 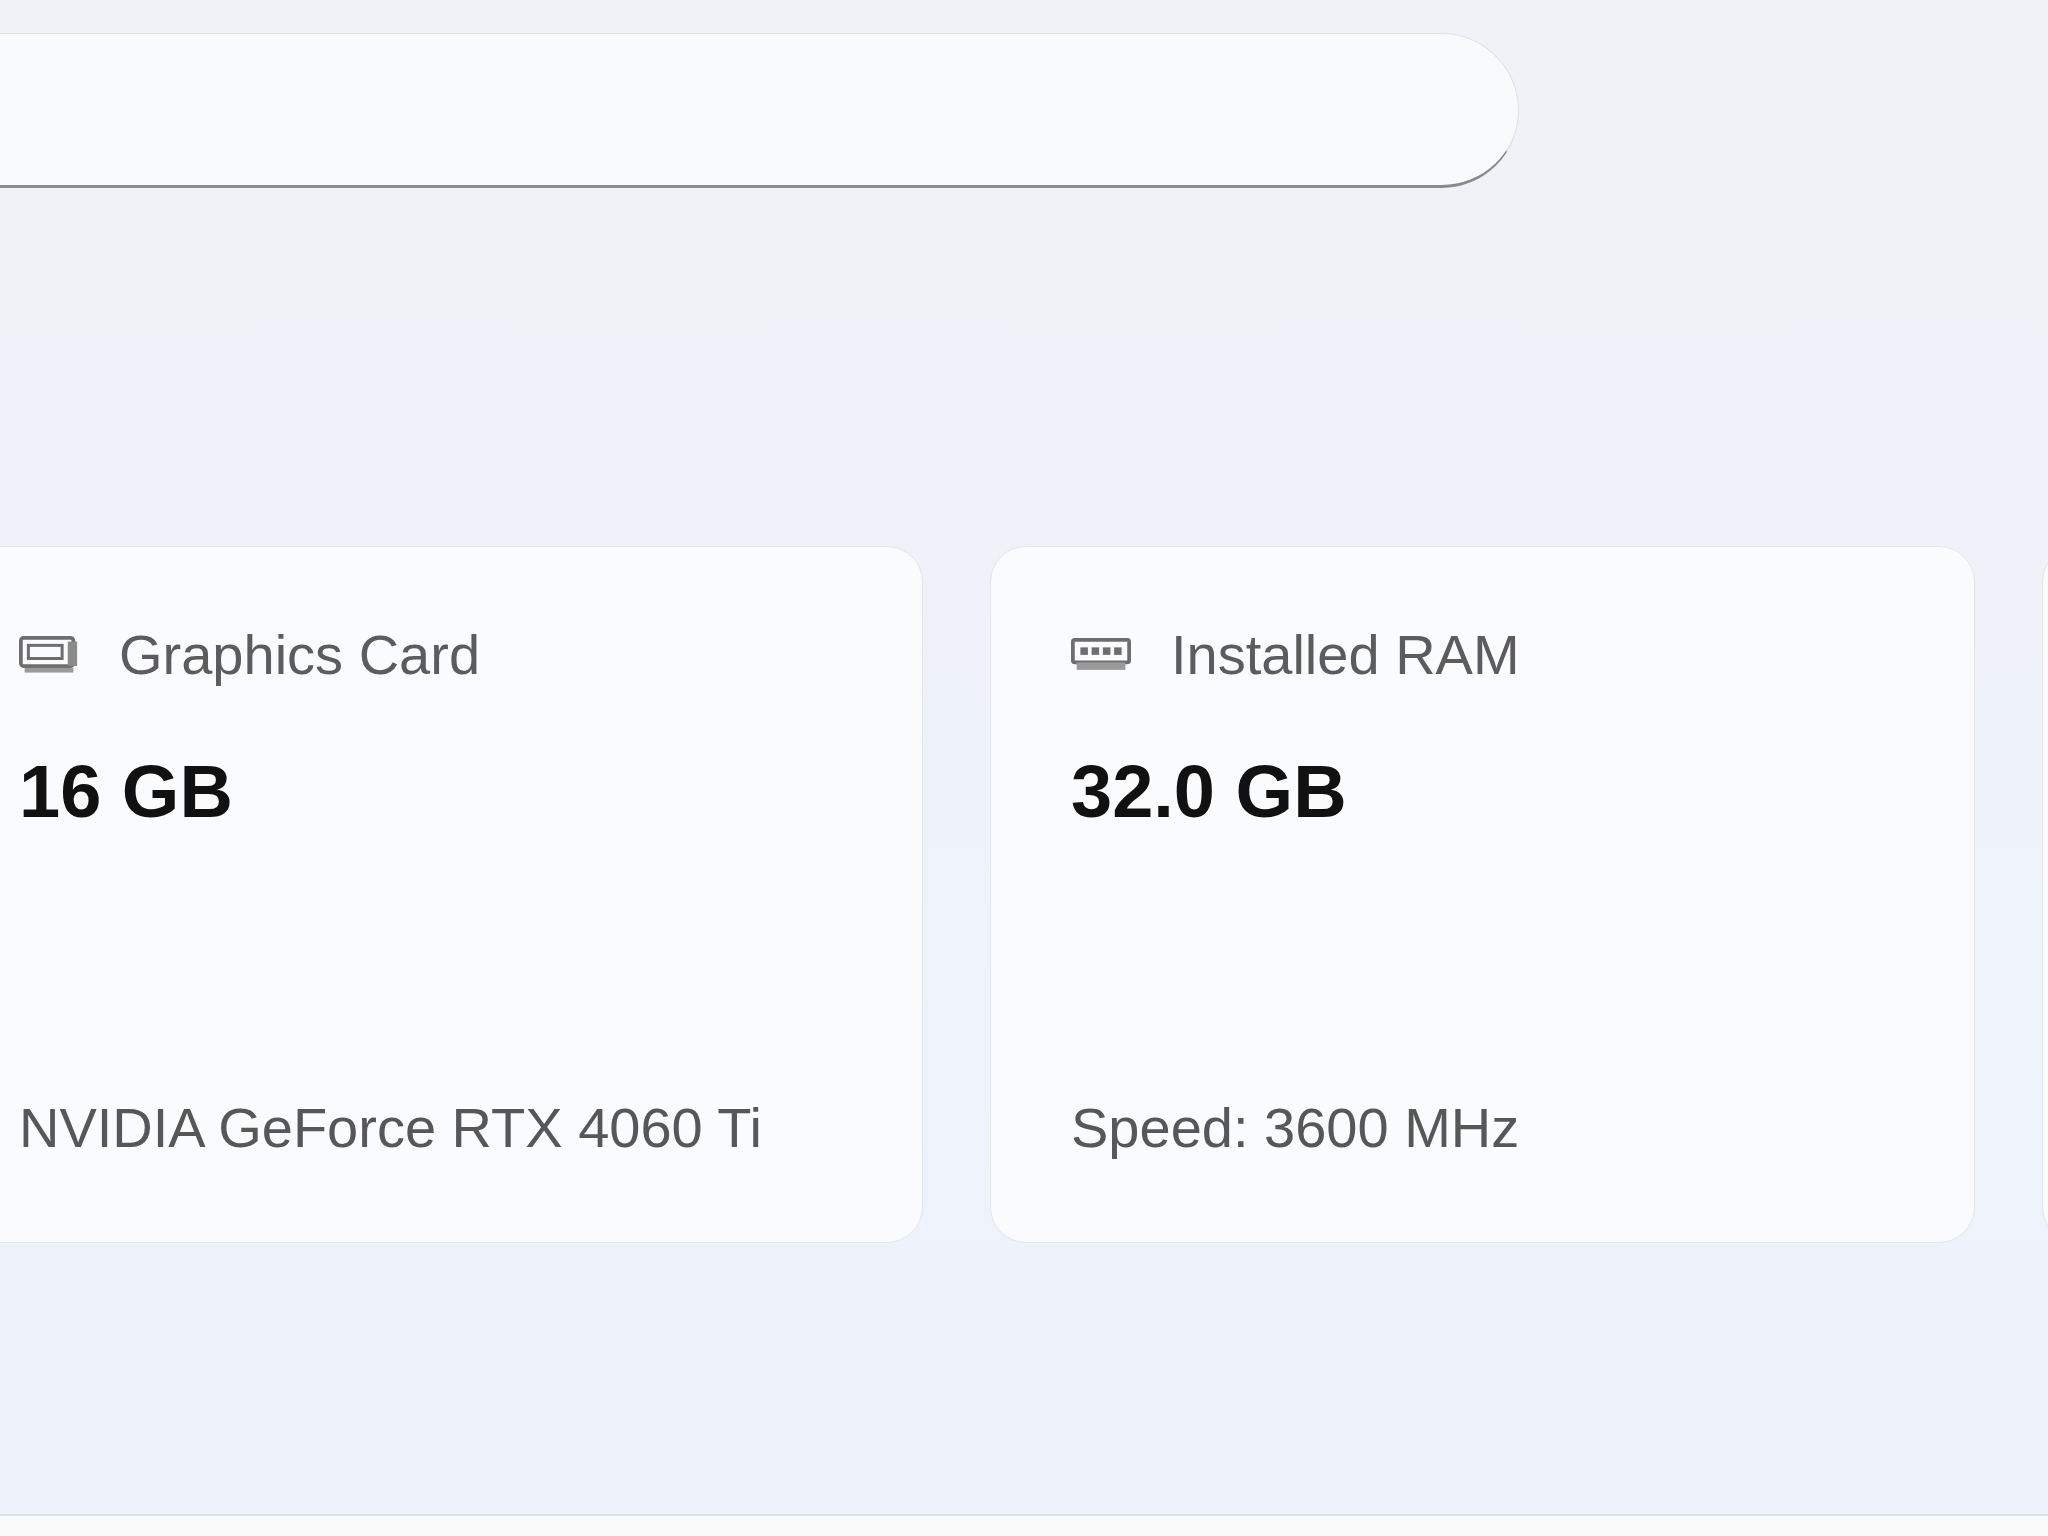 I want to click on card-detail: Speed: 3600 MHz, so click(x=1296, y=1128).